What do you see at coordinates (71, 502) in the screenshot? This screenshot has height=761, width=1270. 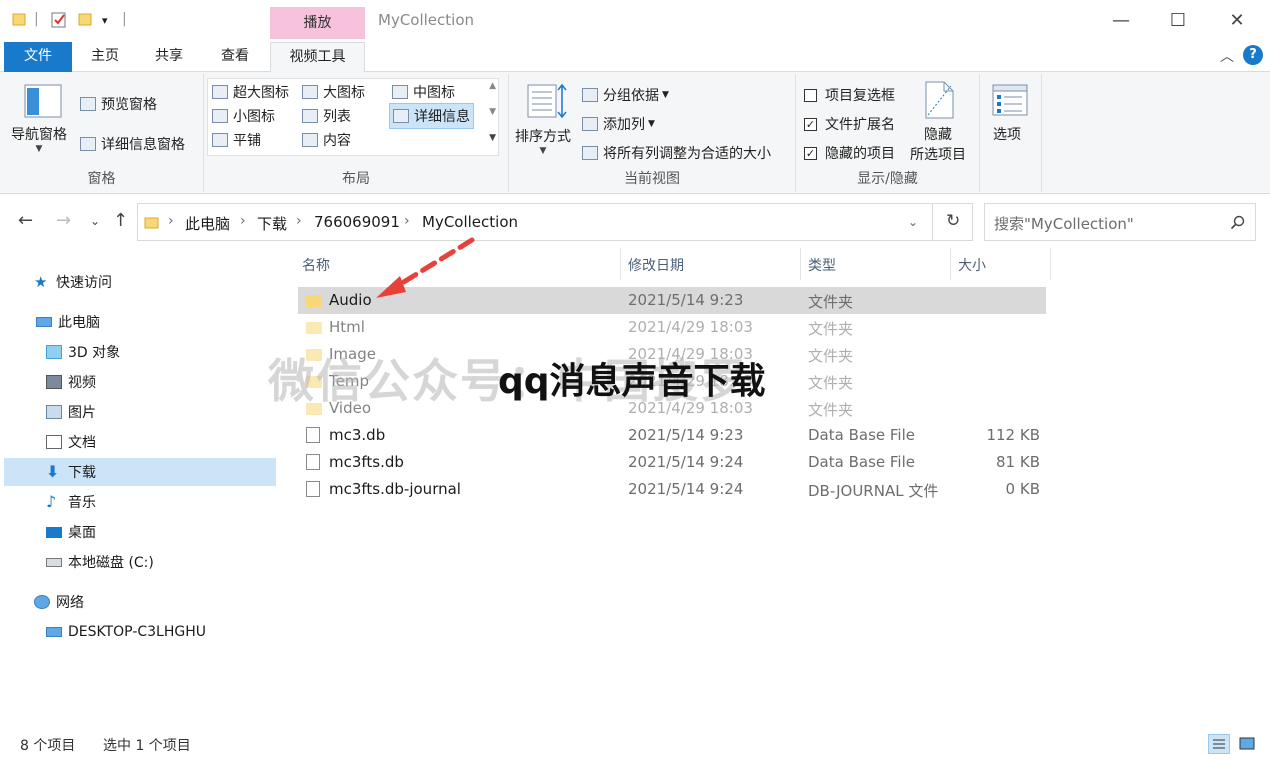 I see `nav-music: ♪ 音乐` at bounding box center [71, 502].